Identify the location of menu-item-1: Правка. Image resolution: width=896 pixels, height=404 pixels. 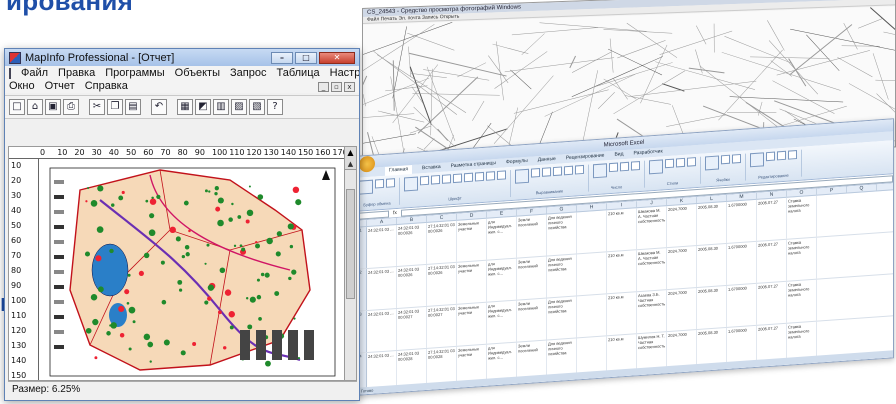
(76, 73).